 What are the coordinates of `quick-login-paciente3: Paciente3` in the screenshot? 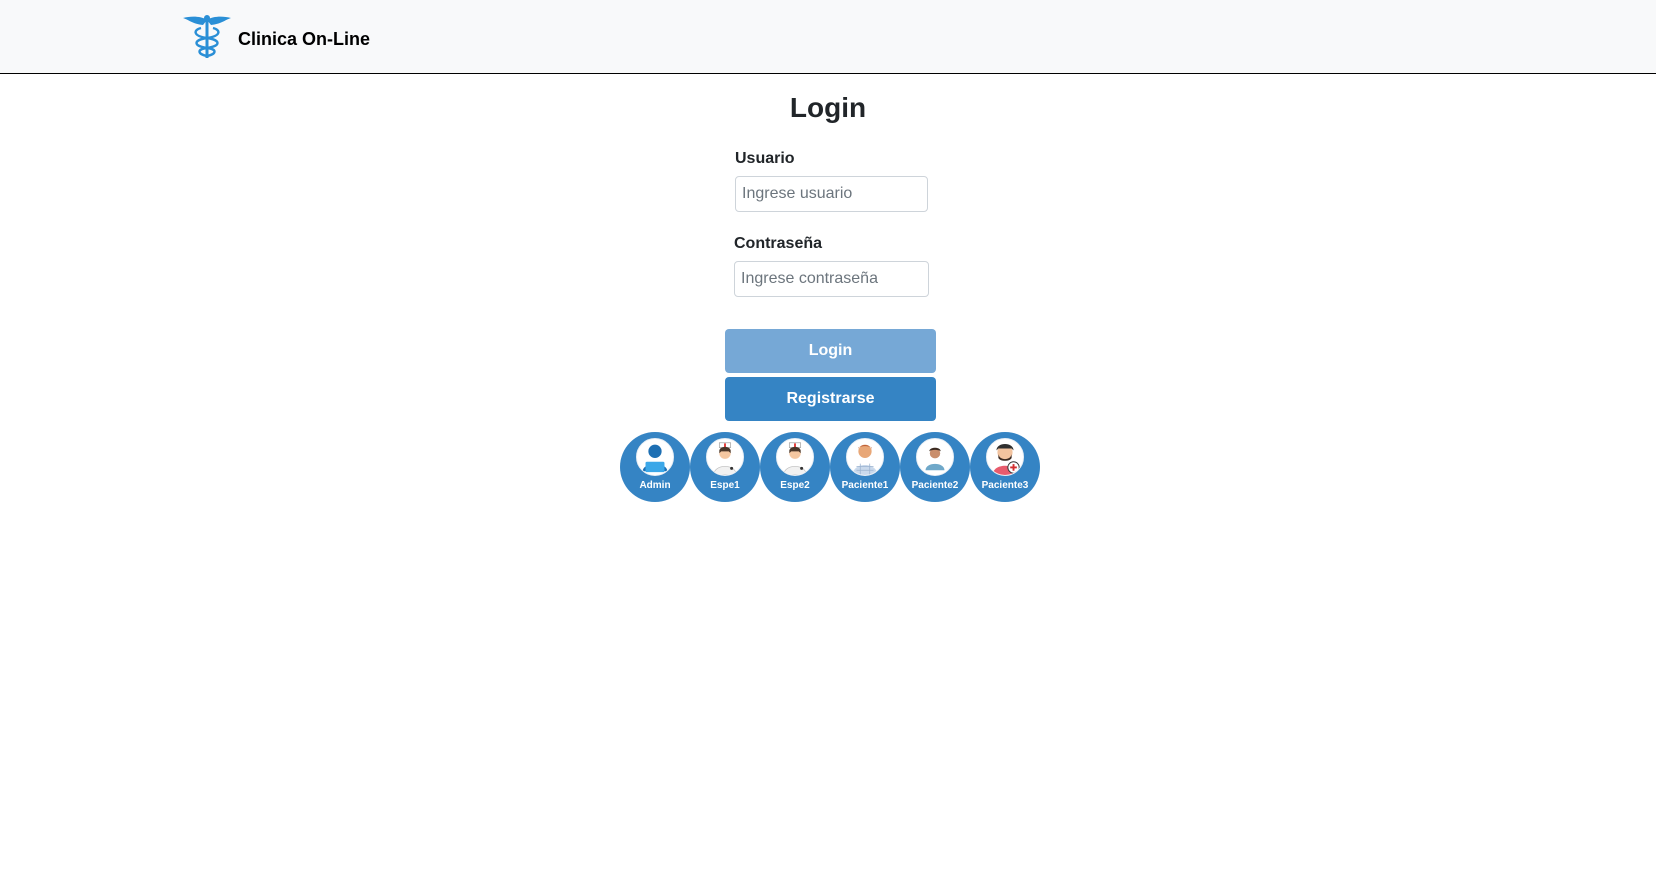 It's located at (1005, 467).